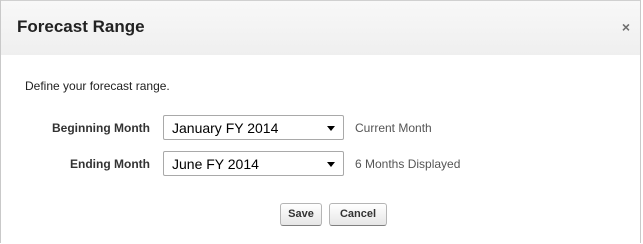  I want to click on ending-month-select: June FY 2014, so click(253, 163).